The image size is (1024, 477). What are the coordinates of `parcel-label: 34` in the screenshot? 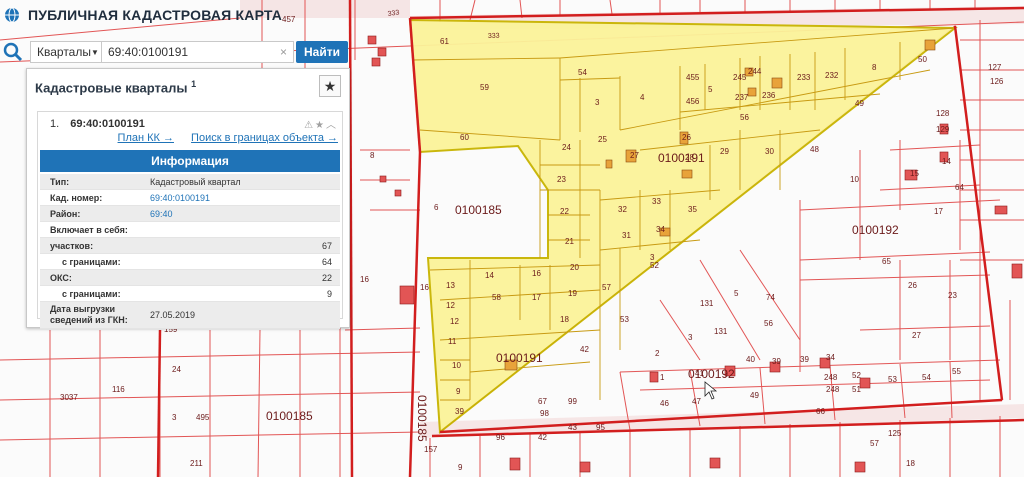 It's located at (660, 229).